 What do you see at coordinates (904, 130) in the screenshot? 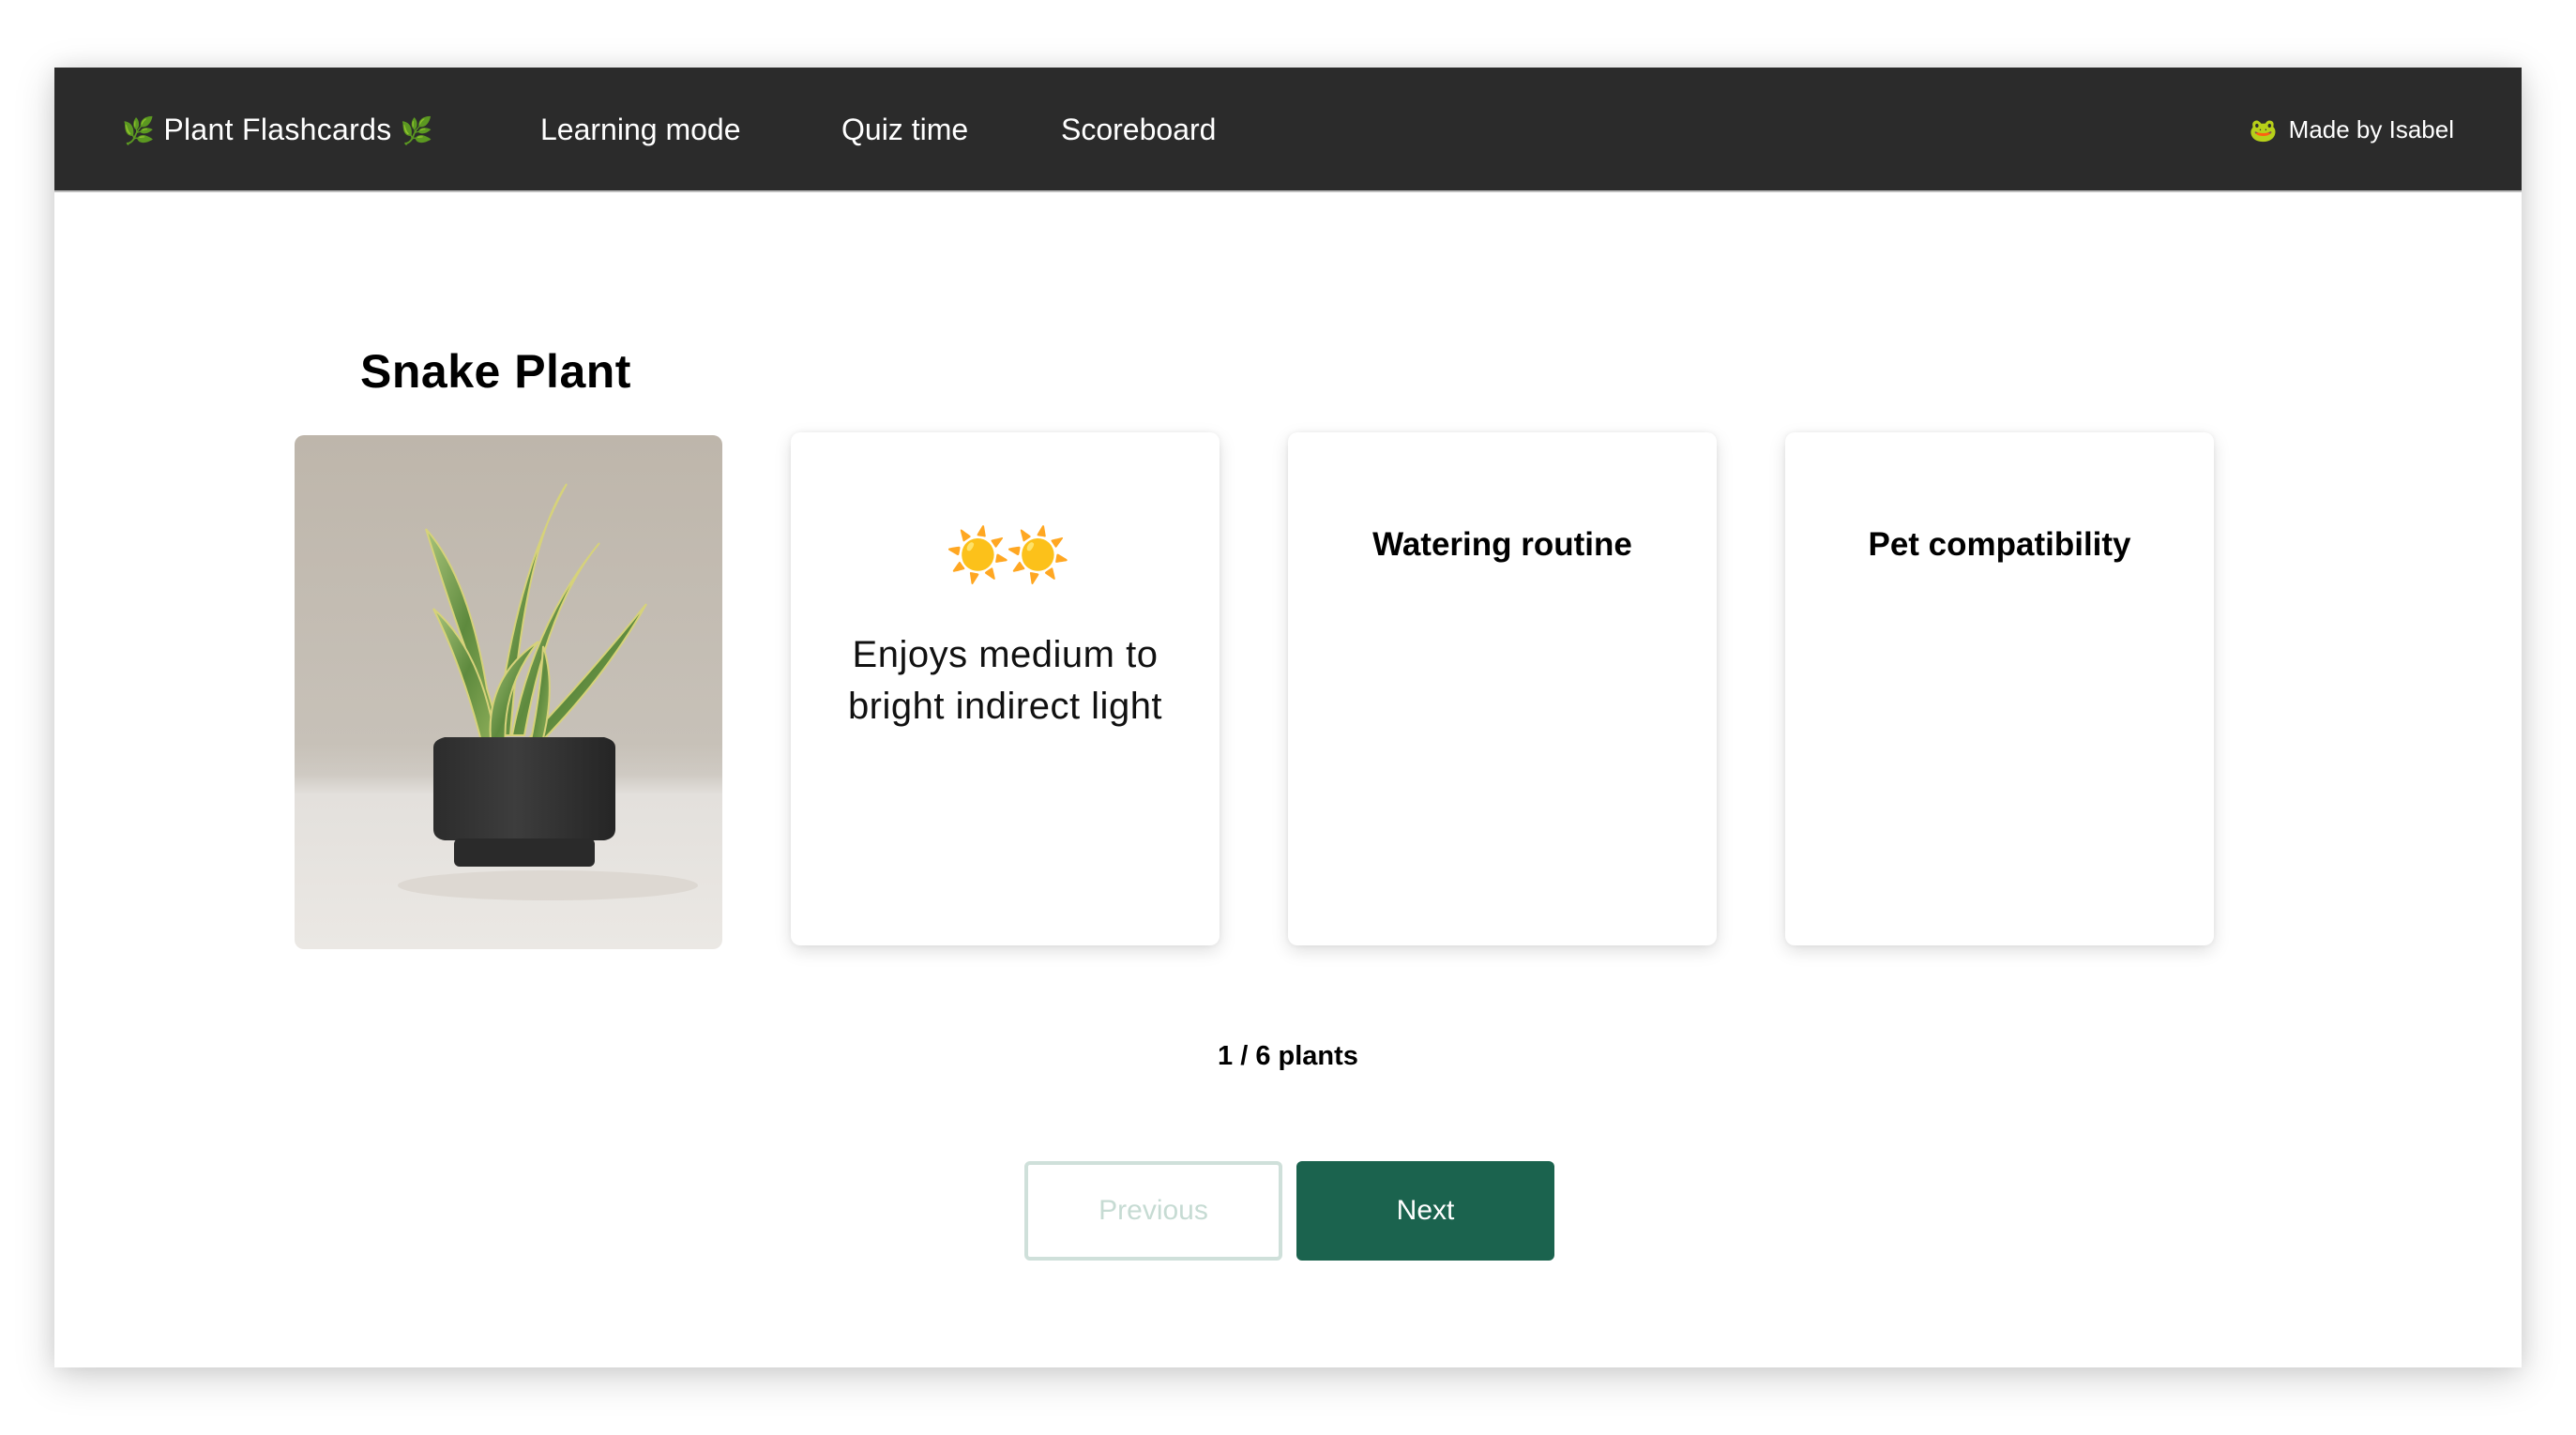
I see `nav-quiz-time: Quiz time` at bounding box center [904, 130].